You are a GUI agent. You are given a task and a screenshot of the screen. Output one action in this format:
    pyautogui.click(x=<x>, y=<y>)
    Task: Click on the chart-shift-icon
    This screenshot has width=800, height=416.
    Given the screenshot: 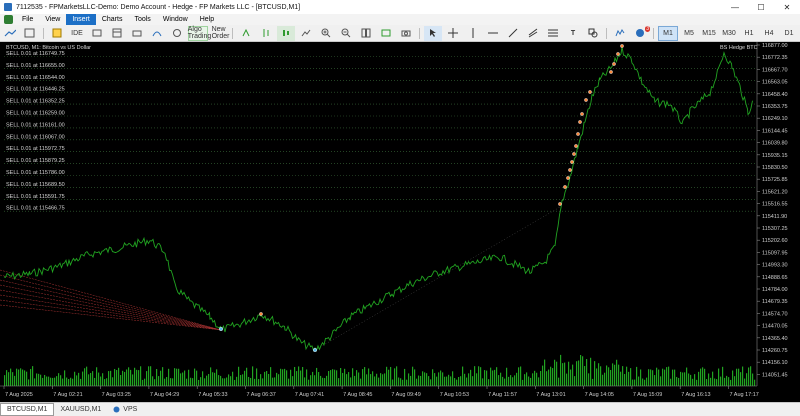 What is the action you would take?
    pyautogui.click(x=386, y=33)
    